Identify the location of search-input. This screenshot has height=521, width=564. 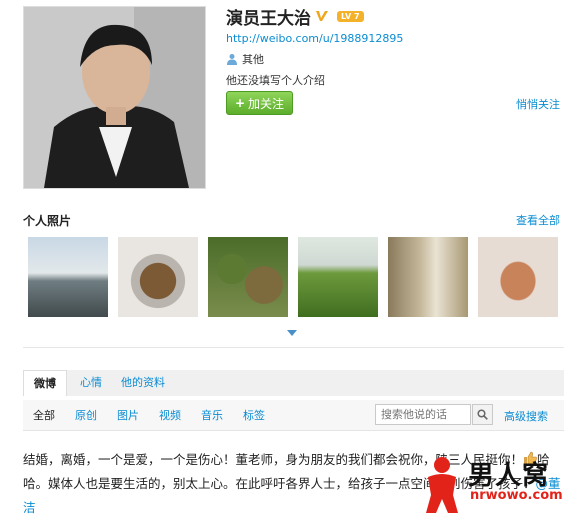
(423, 414).